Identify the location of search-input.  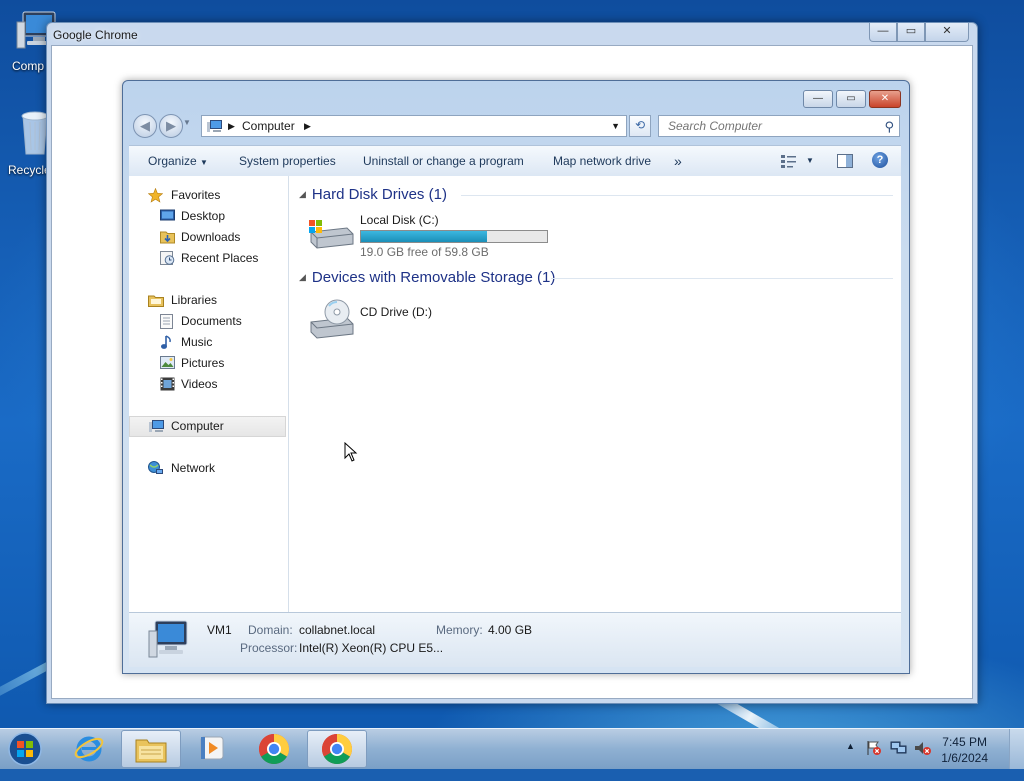
(768, 126).